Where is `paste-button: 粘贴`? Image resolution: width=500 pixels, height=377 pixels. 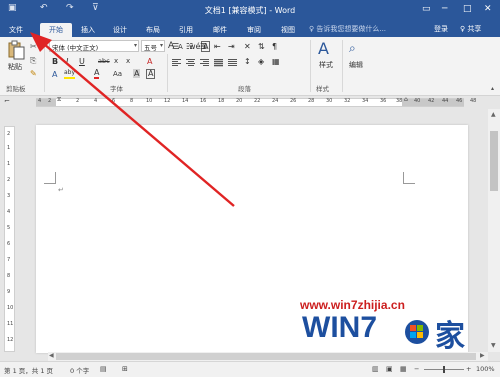
paste-button: 粘贴 is located at coordinates (16, 55).